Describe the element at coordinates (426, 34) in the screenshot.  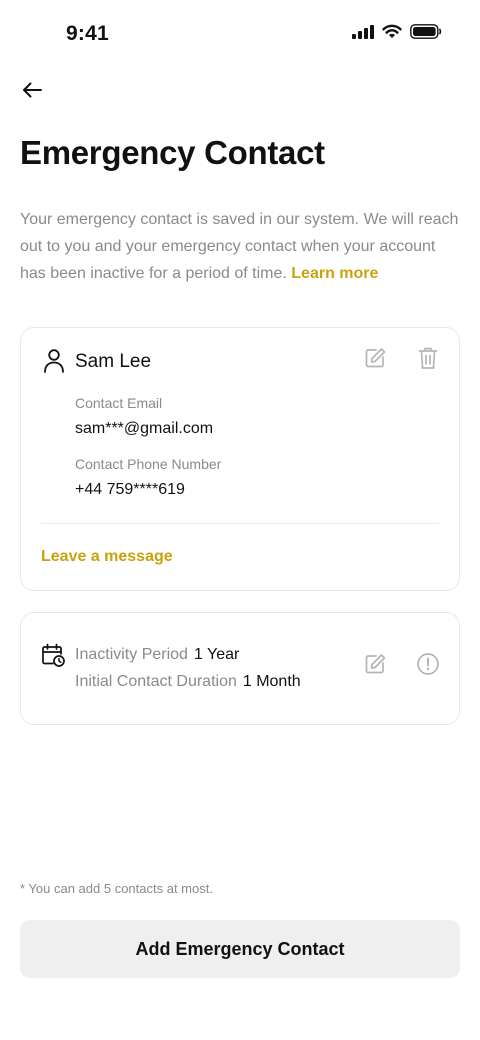
I see `battery-icon` at that location.